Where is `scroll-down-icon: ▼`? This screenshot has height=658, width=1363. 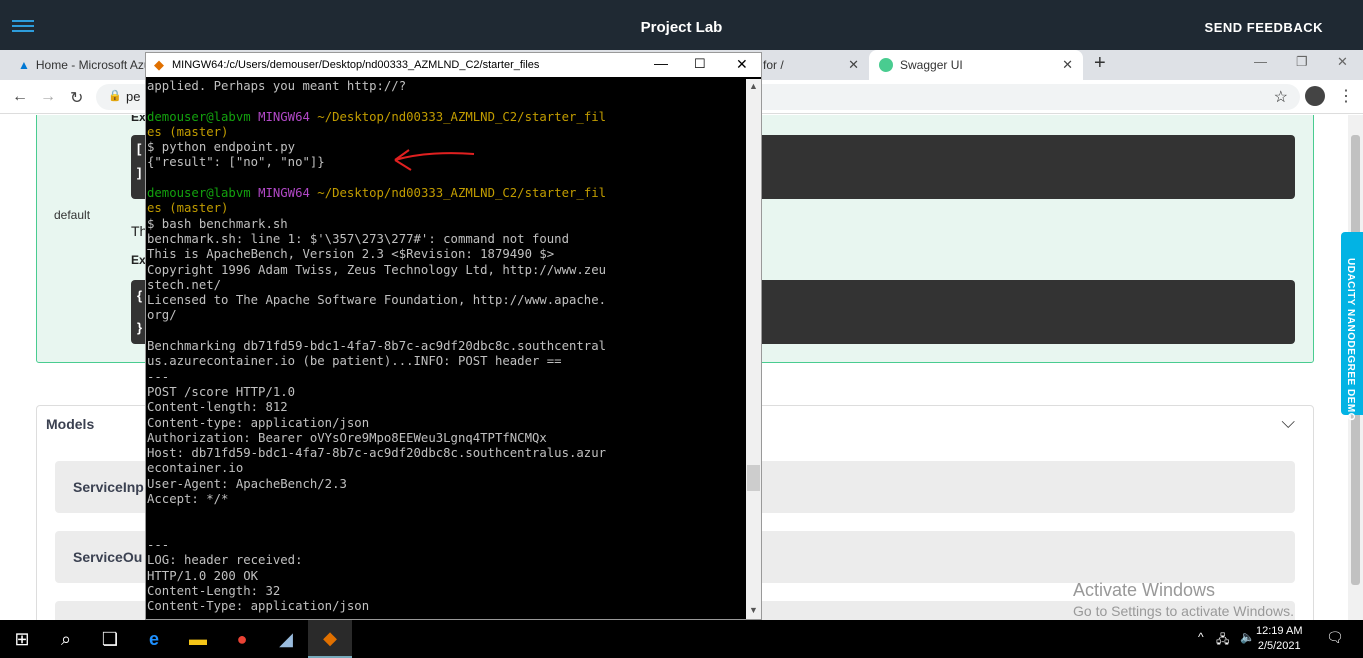
scroll-down-icon: ▼ is located at coordinates (753, 610).